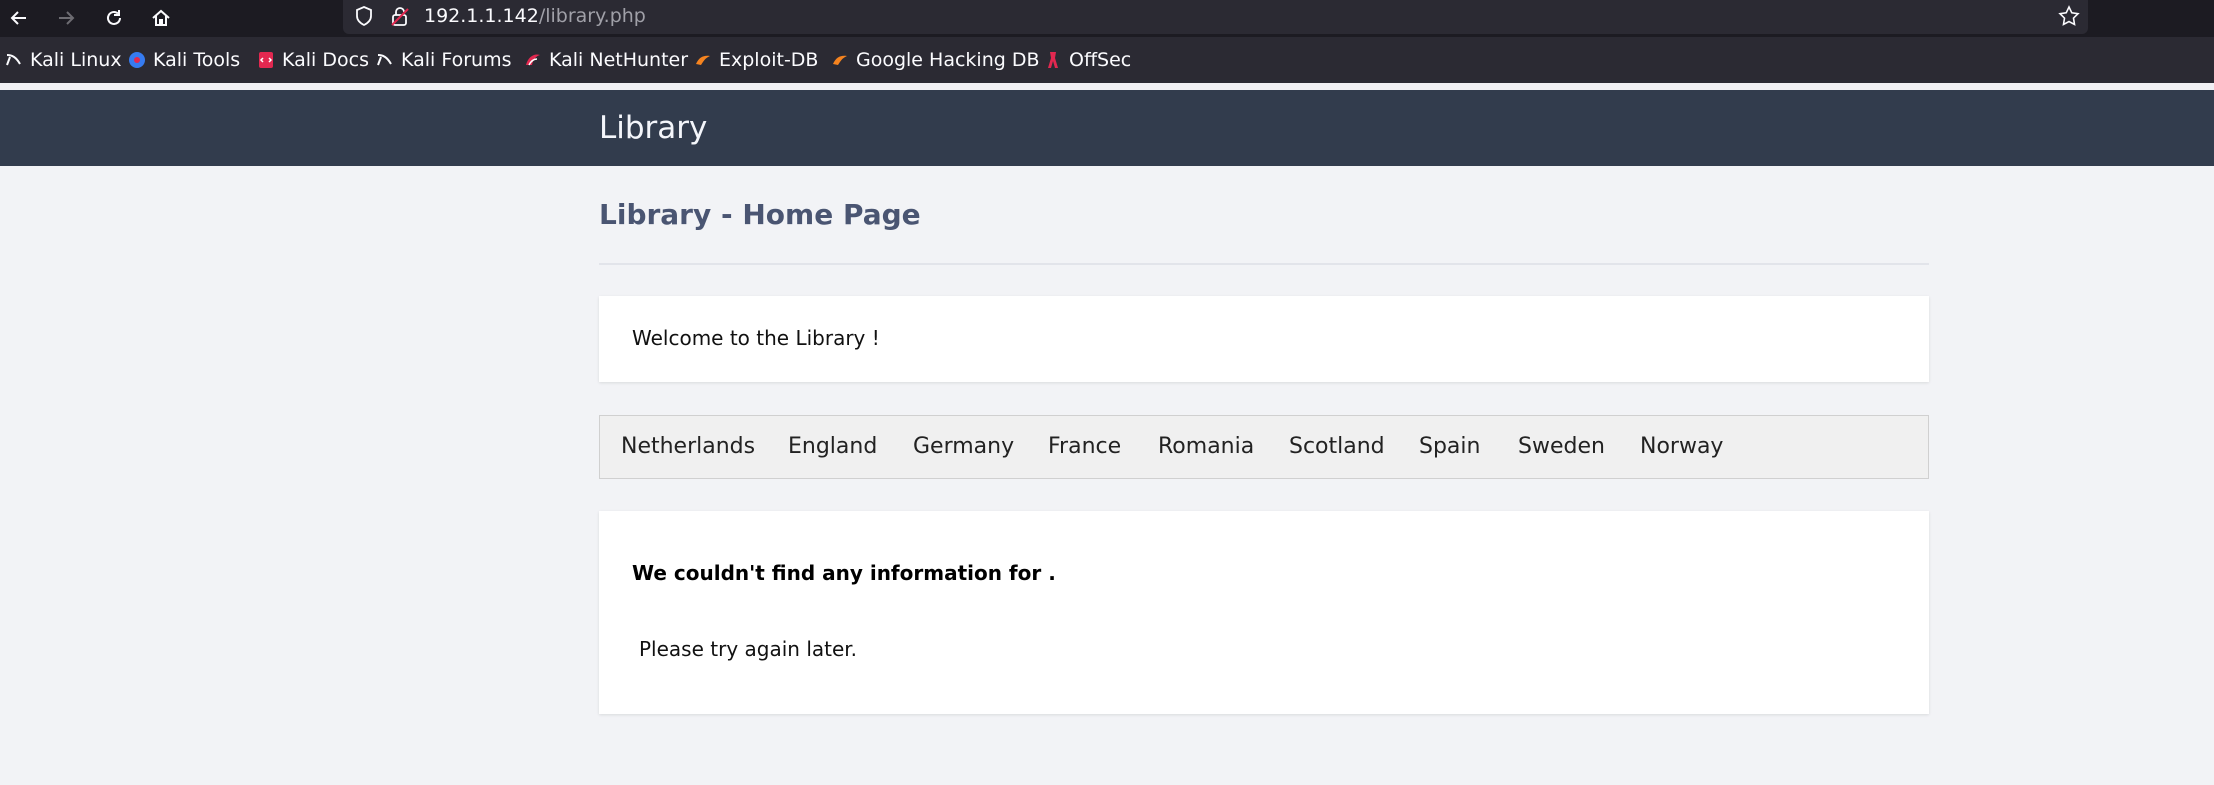 This screenshot has height=785, width=2214. I want to click on bookmark-label: Google Hacking DB, so click(948, 60).